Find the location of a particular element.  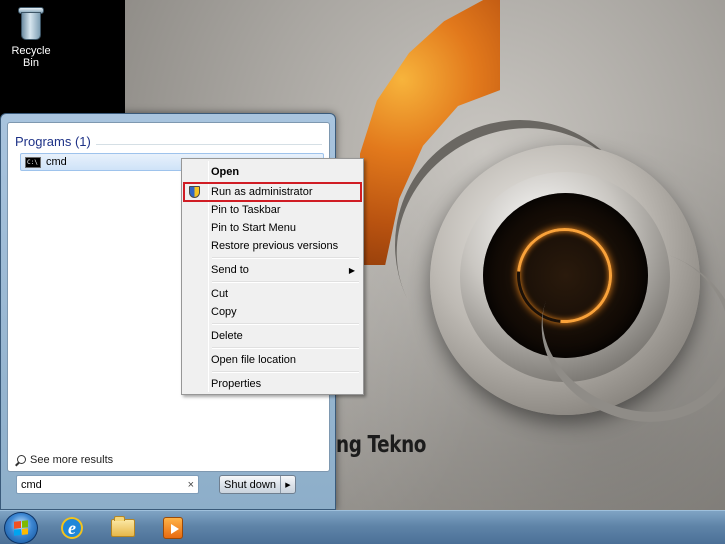

context-item-pin-to-start-menu: Pin to Start Menu is located at coordinates (272, 228).